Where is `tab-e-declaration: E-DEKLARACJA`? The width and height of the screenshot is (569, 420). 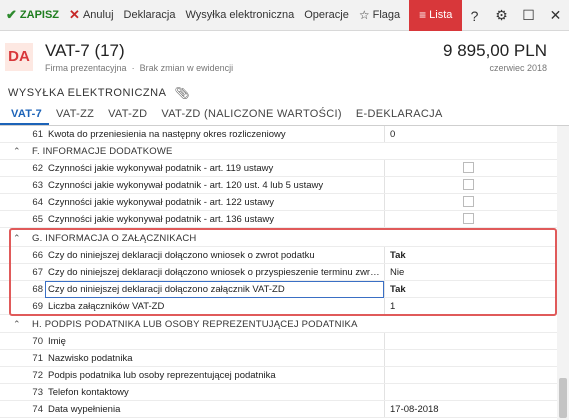
tab-e-declaration: E-DEKLARACJA is located at coordinates (399, 114).